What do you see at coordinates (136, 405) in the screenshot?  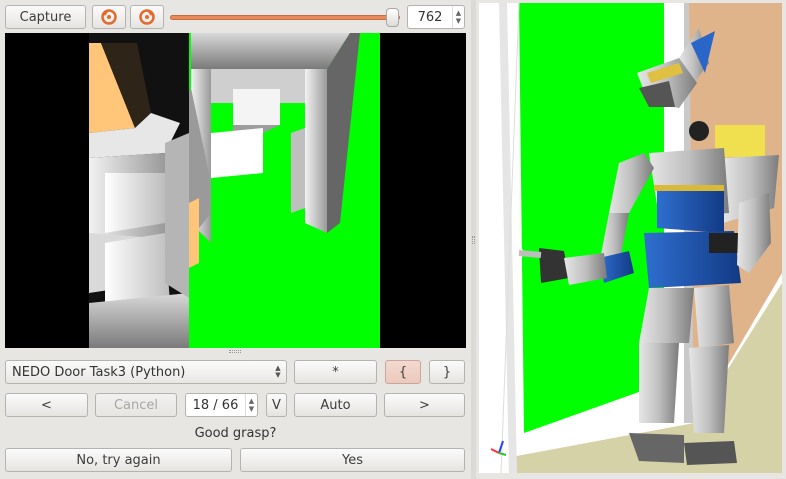 I see `cancel-button: Cancel` at bounding box center [136, 405].